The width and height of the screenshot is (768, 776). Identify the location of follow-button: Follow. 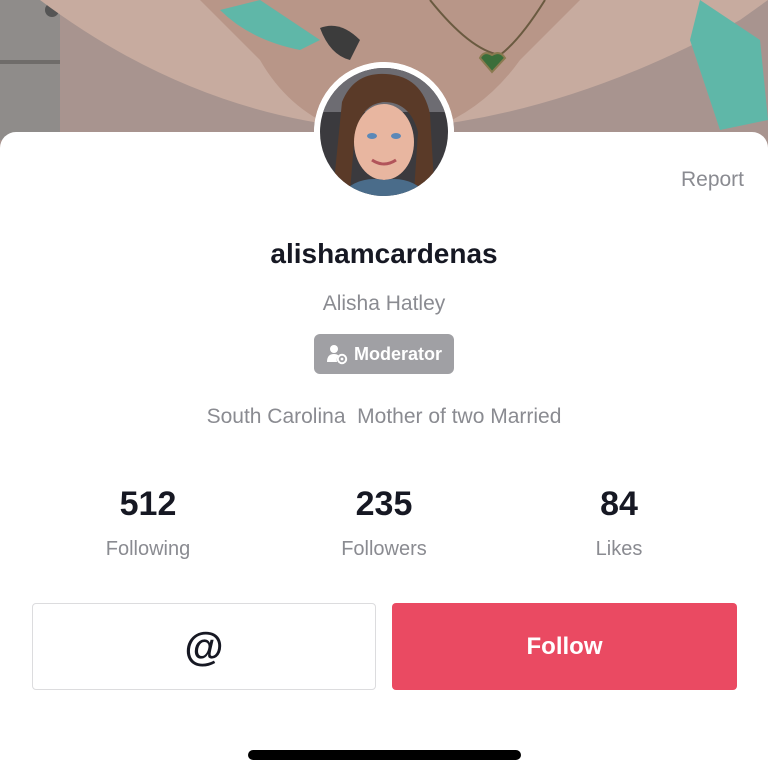
(564, 646).